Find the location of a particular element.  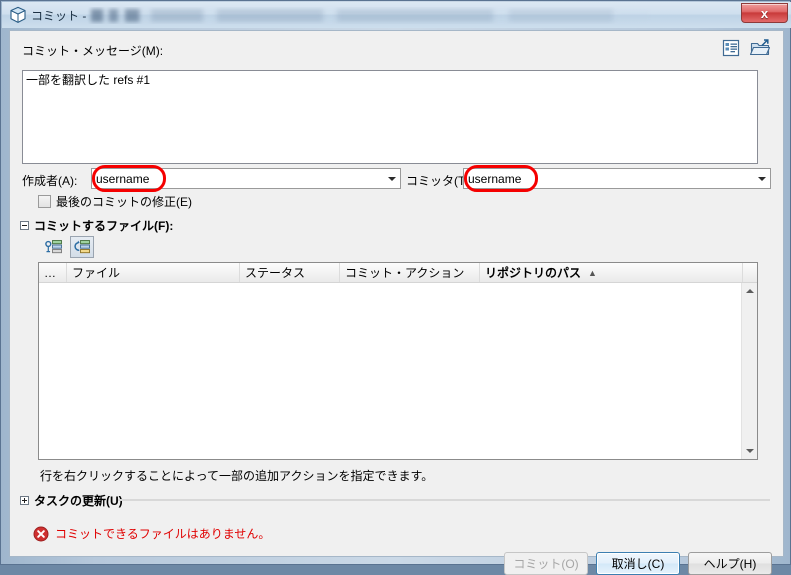

column-label: ファイル is located at coordinates (96, 273).